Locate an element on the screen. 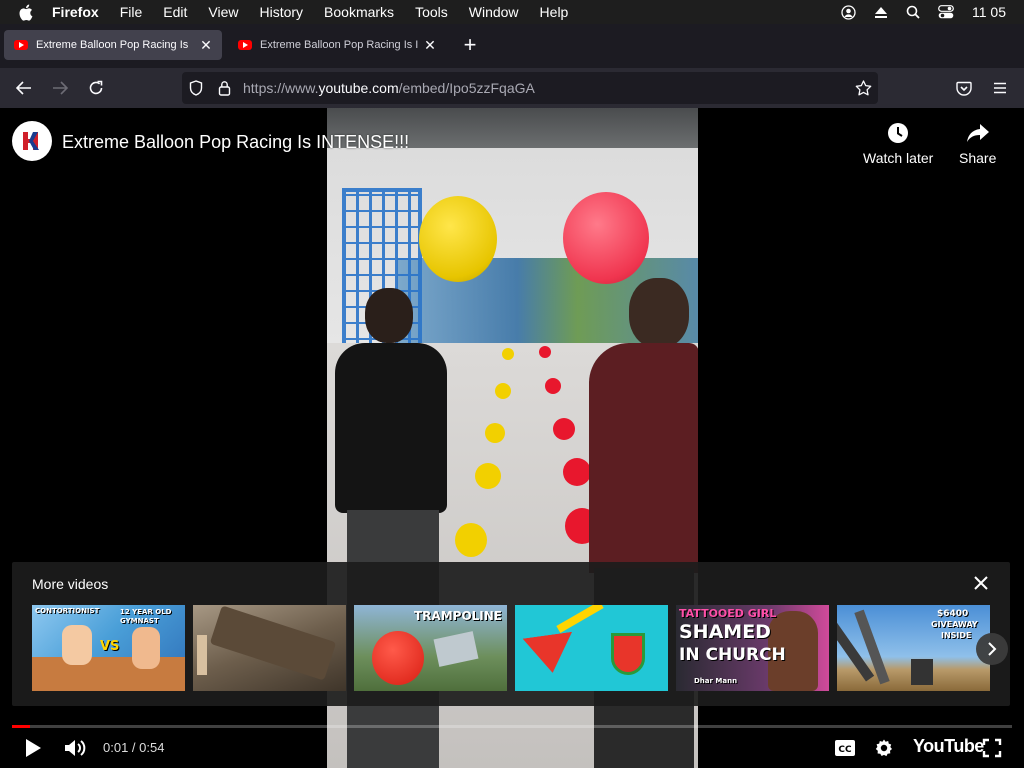  url-prefix: https://www. is located at coordinates (281, 88).